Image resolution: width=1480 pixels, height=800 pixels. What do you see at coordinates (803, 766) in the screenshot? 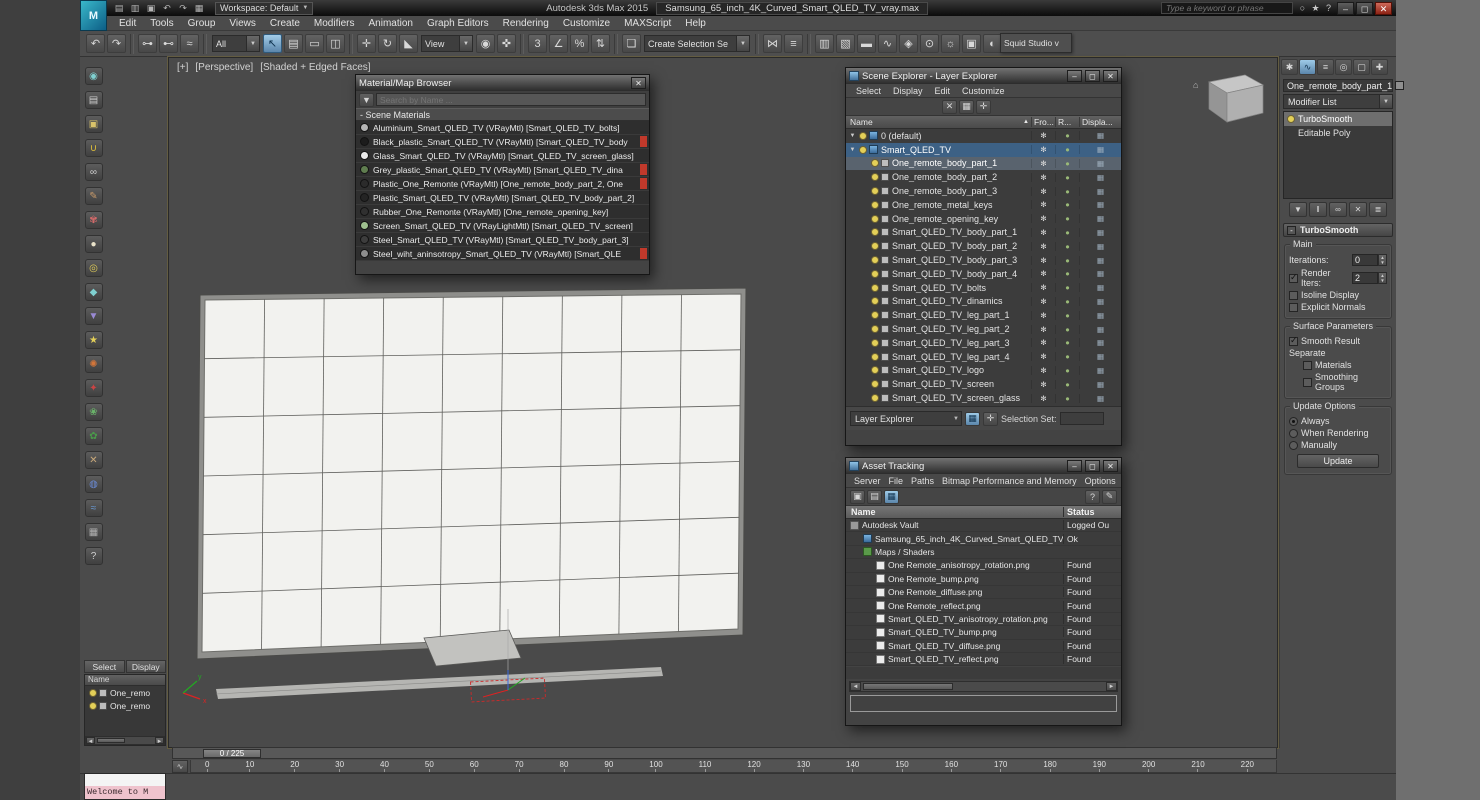
I see `timeline-tick: 130` at bounding box center [803, 766].